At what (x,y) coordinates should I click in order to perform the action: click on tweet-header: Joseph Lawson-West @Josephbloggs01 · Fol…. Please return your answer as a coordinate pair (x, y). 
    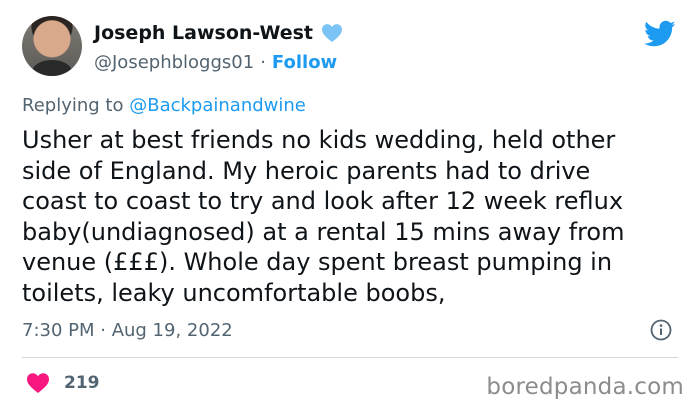
    Looking at the image, I should click on (352, 48).